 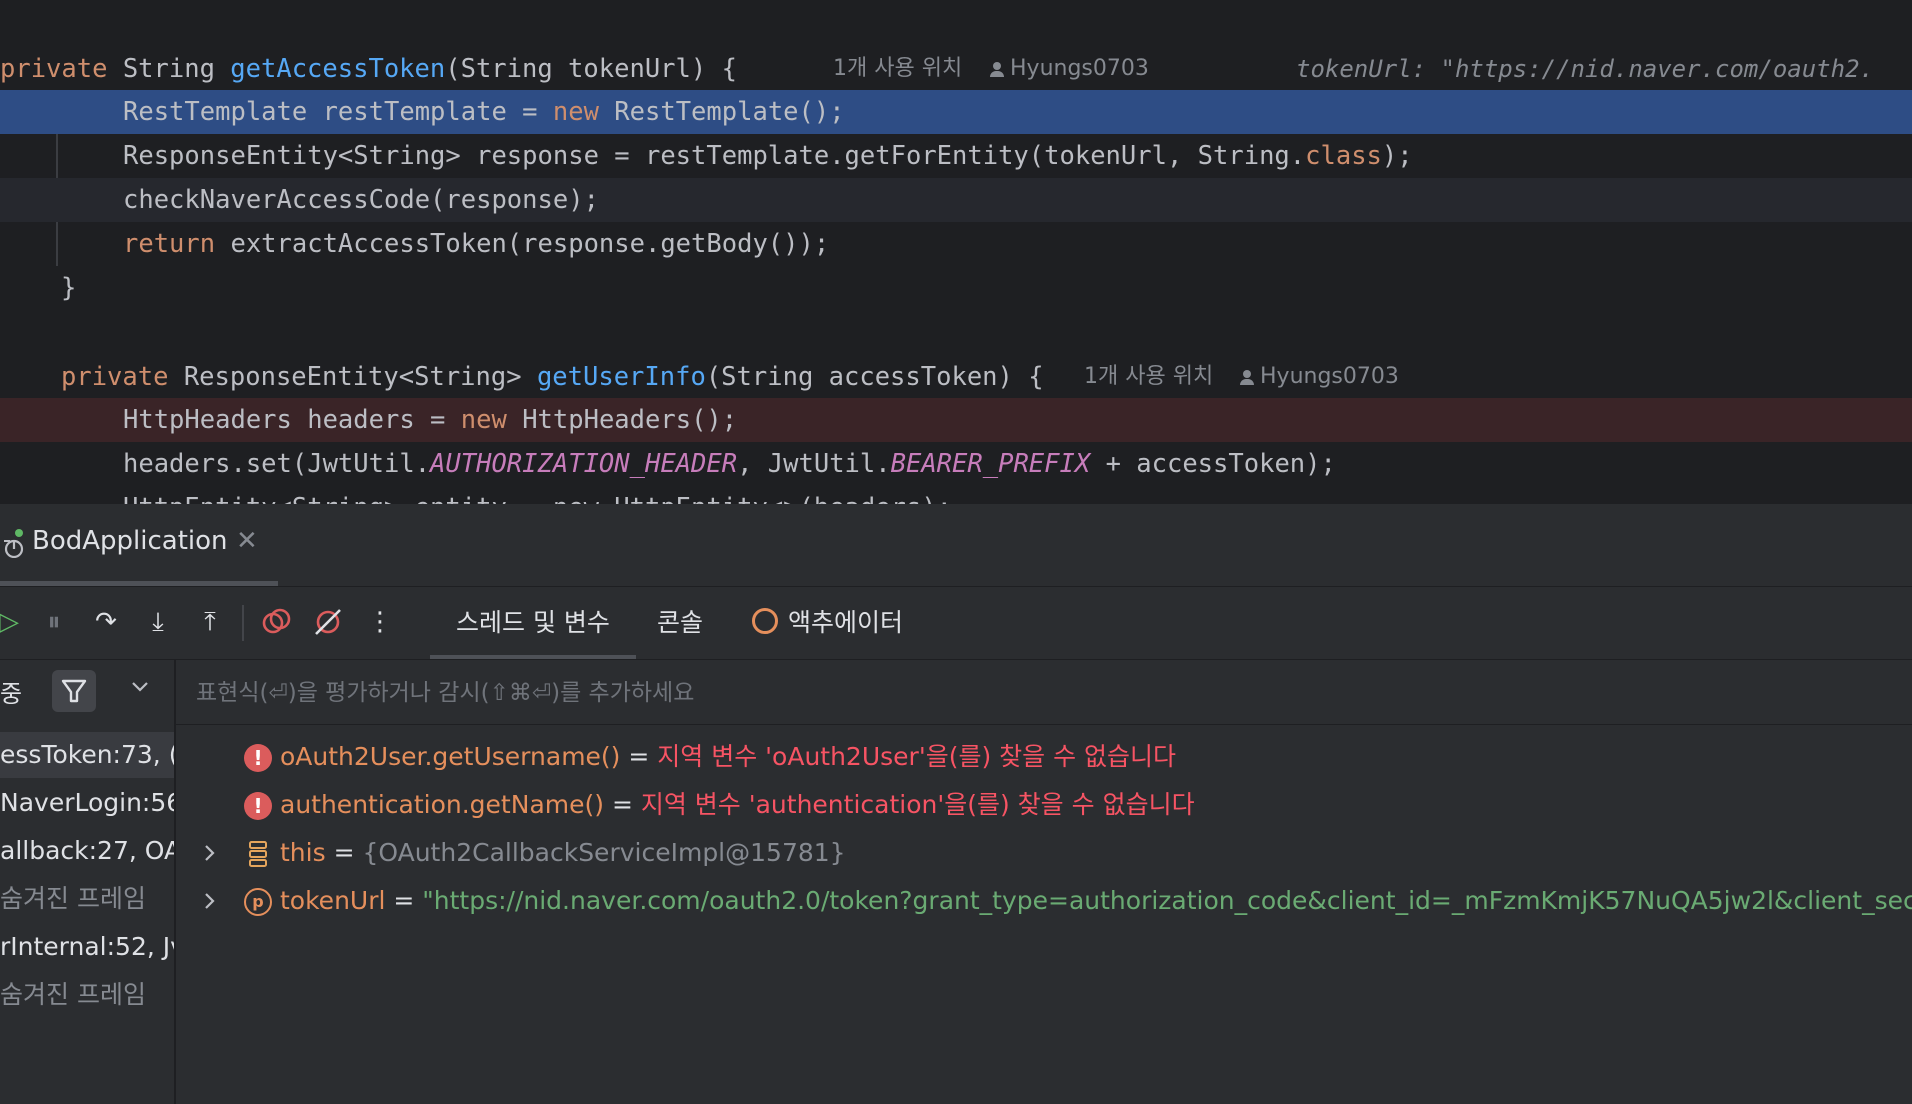 I want to click on variable-row-this: this = {OAuth2CallbackServiceImpl@15781}, so click(x=1044, y=853).